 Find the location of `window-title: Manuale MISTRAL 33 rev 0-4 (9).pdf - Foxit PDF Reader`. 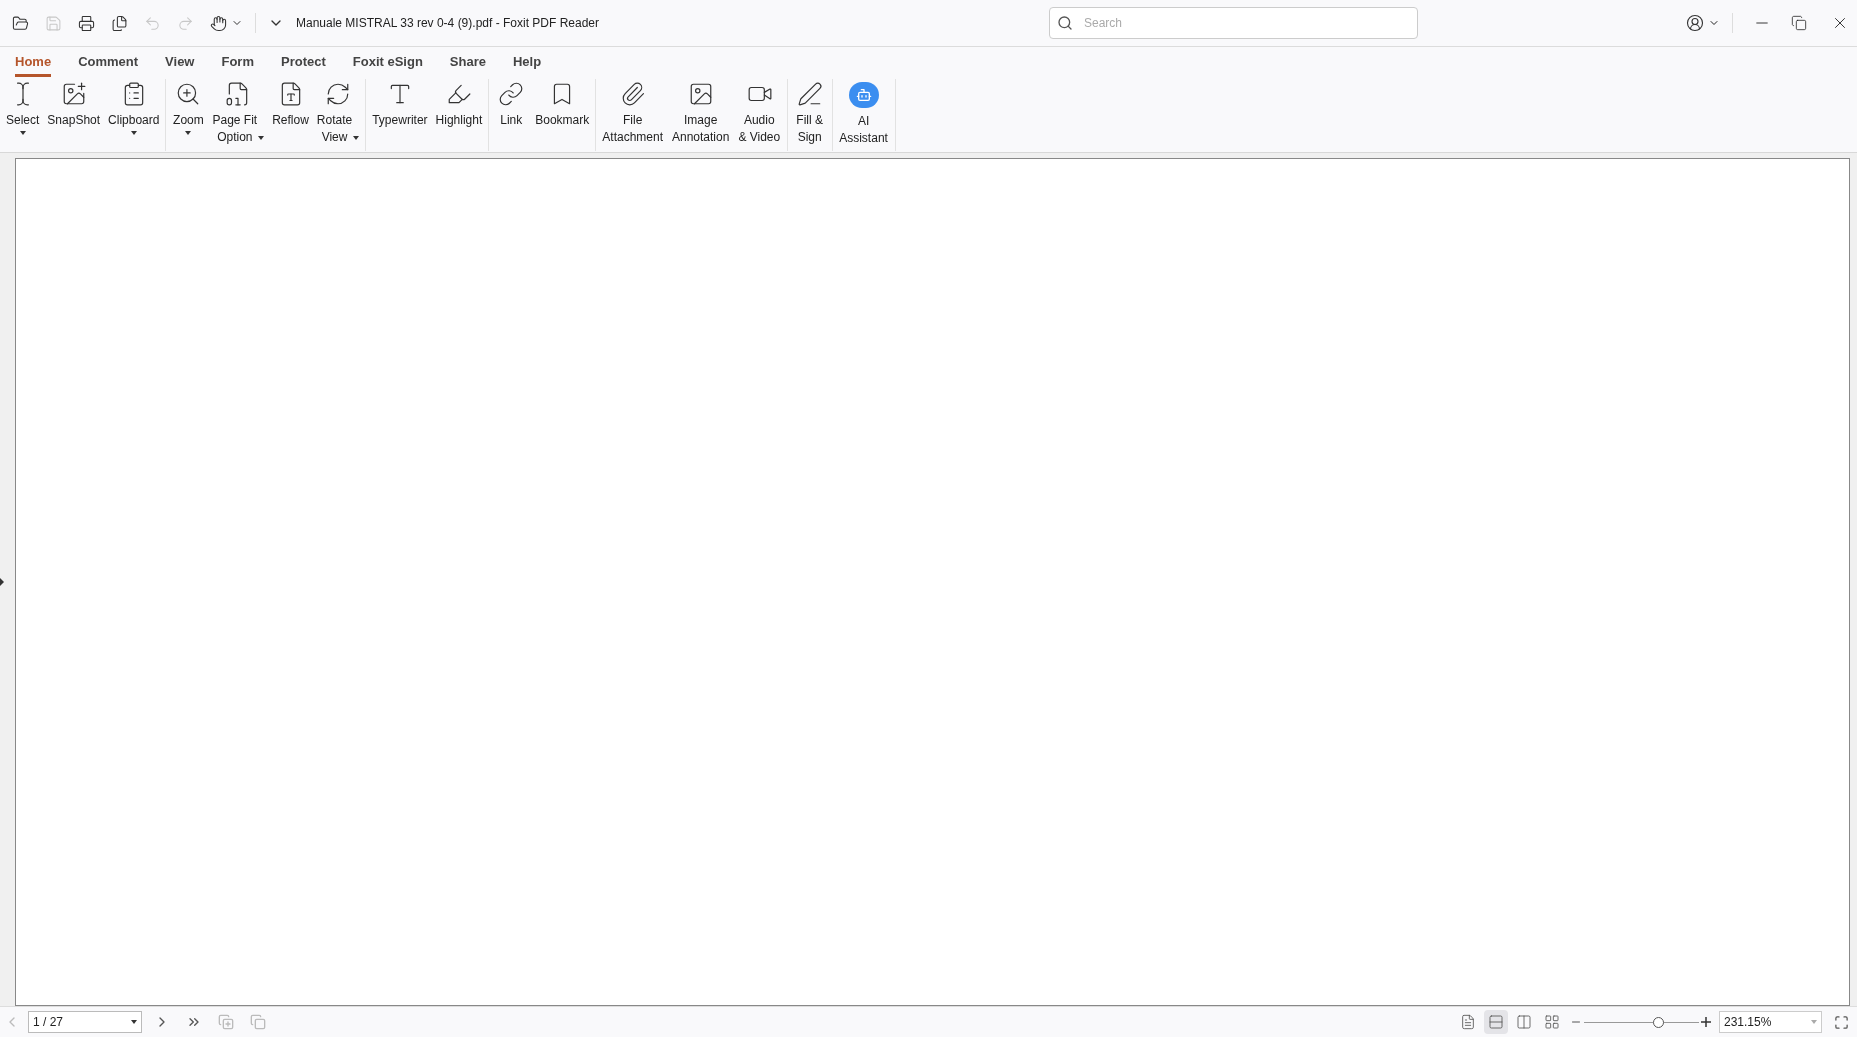

window-title: Manuale MISTRAL 33 rev 0-4 (9).pdf - Foxit PDF Reader is located at coordinates (447, 23).